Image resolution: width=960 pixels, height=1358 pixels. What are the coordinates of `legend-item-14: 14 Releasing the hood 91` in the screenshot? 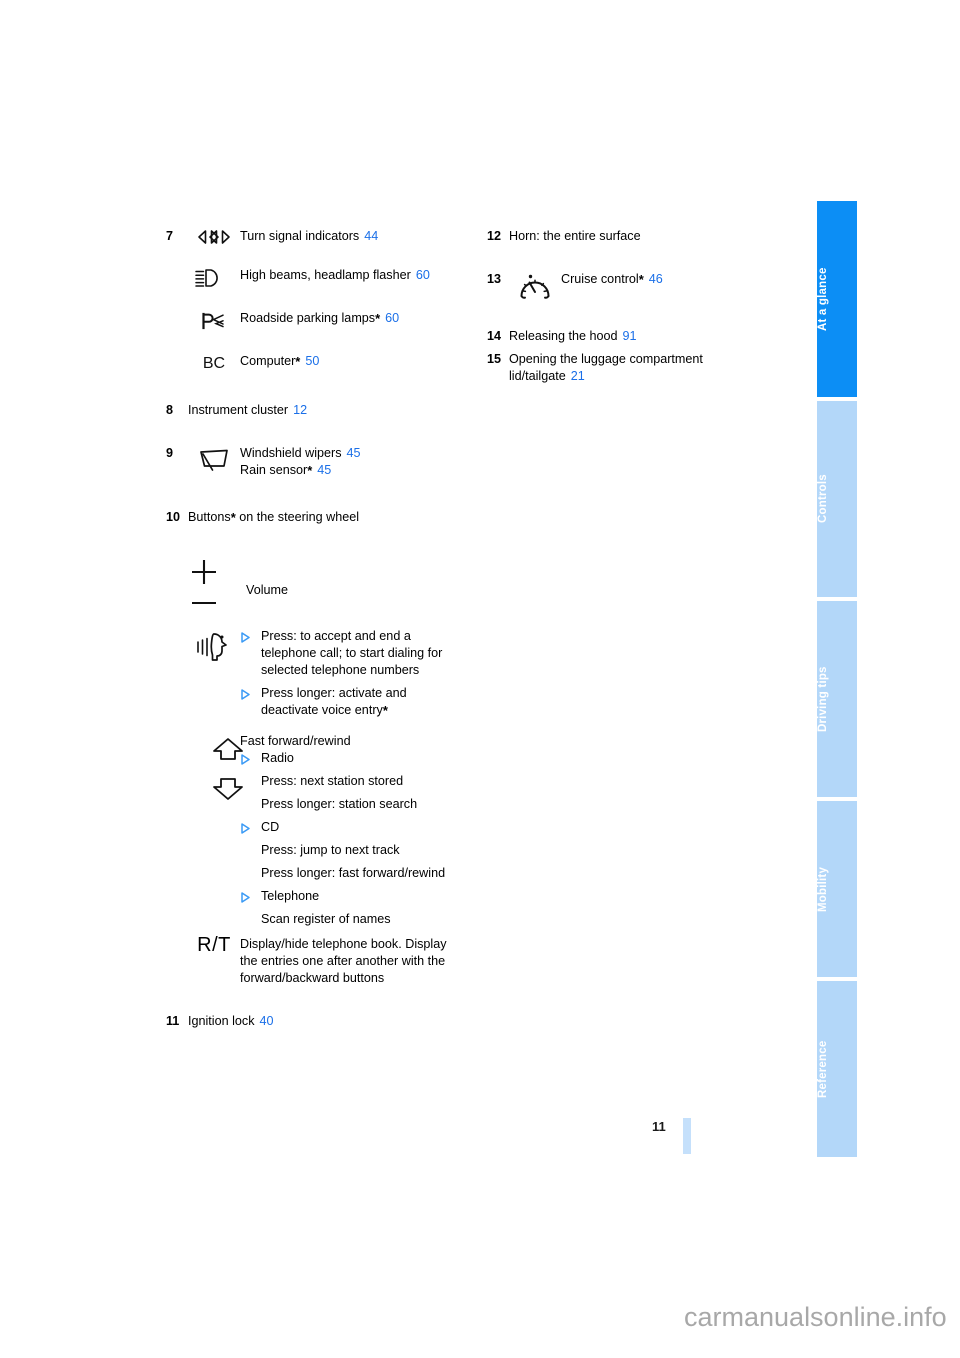 It's located at (632, 336).